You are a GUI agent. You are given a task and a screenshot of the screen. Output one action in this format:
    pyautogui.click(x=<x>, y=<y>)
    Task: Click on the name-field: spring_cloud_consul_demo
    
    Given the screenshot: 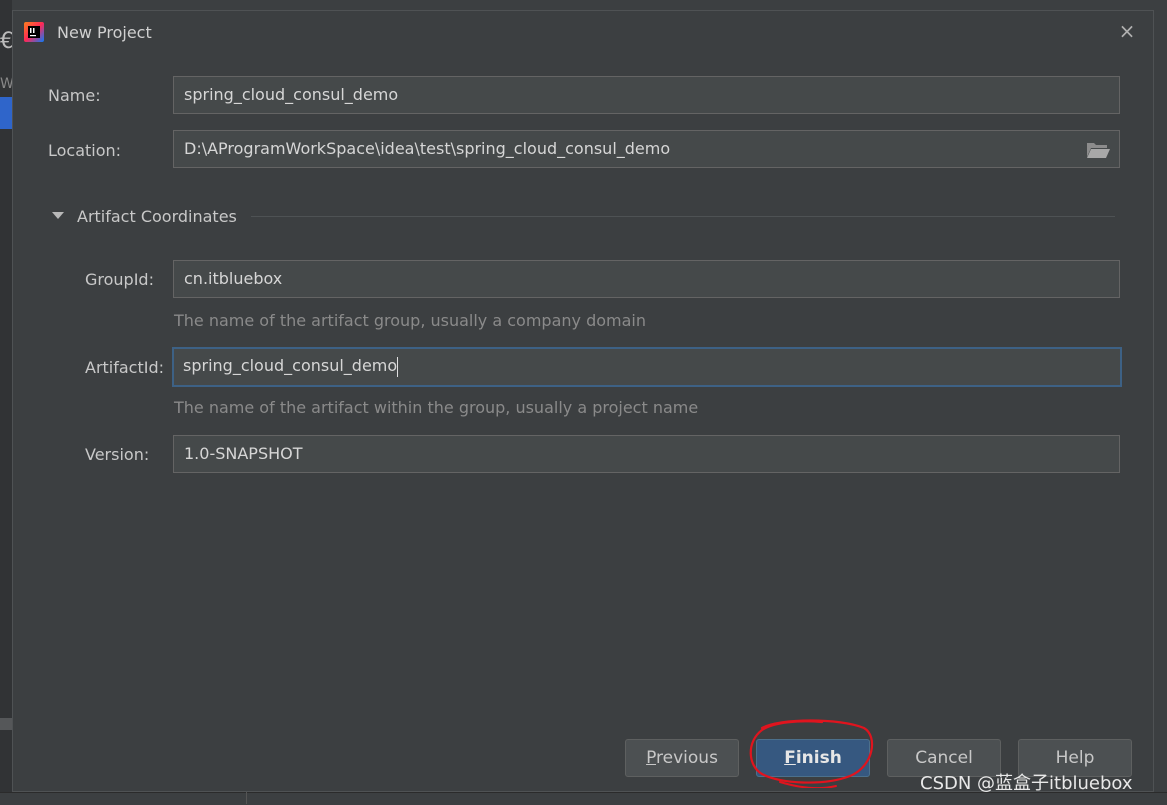 What is the action you would take?
    pyautogui.click(x=646, y=95)
    